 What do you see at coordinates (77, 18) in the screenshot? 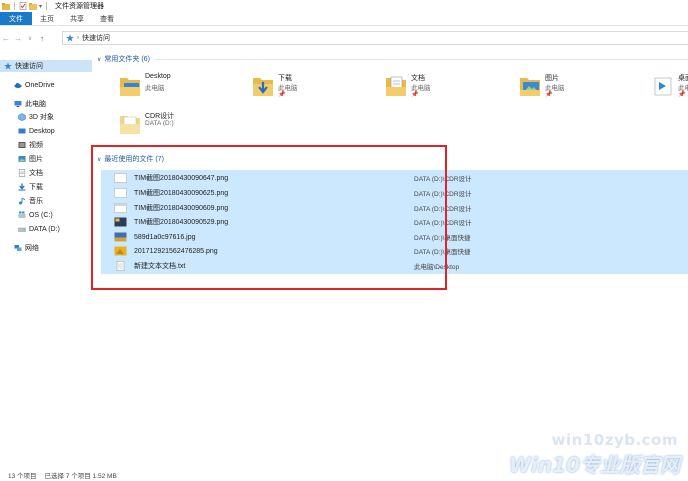
I see `tab-share: 共享` at bounding box center [77, 18].